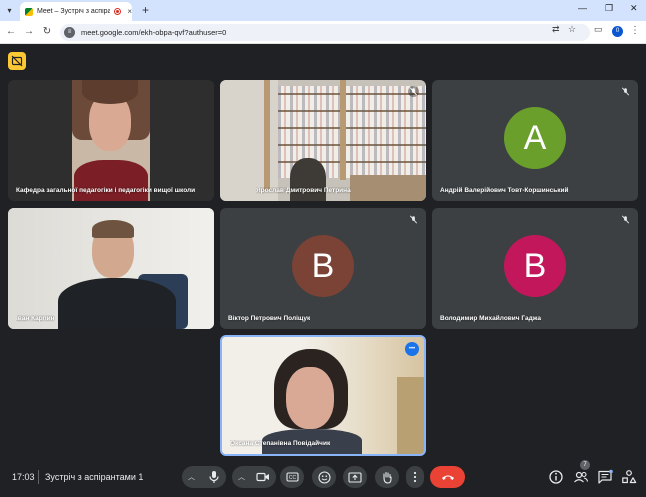 This screenshot has height=497, width=646. I want to click on leave-call-button, so click(447, 477).